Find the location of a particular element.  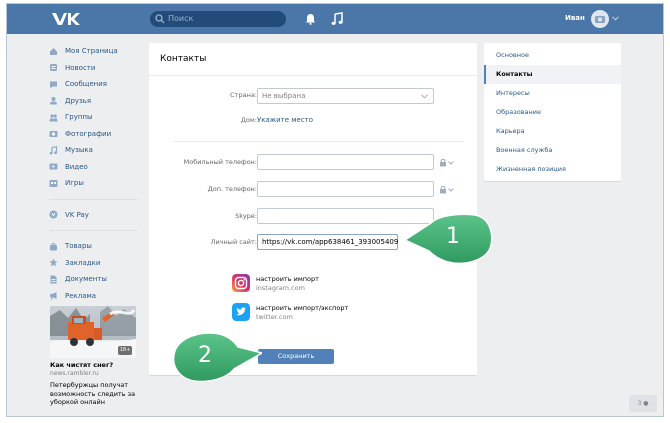

music-icon is located at coordinates (53, 150).